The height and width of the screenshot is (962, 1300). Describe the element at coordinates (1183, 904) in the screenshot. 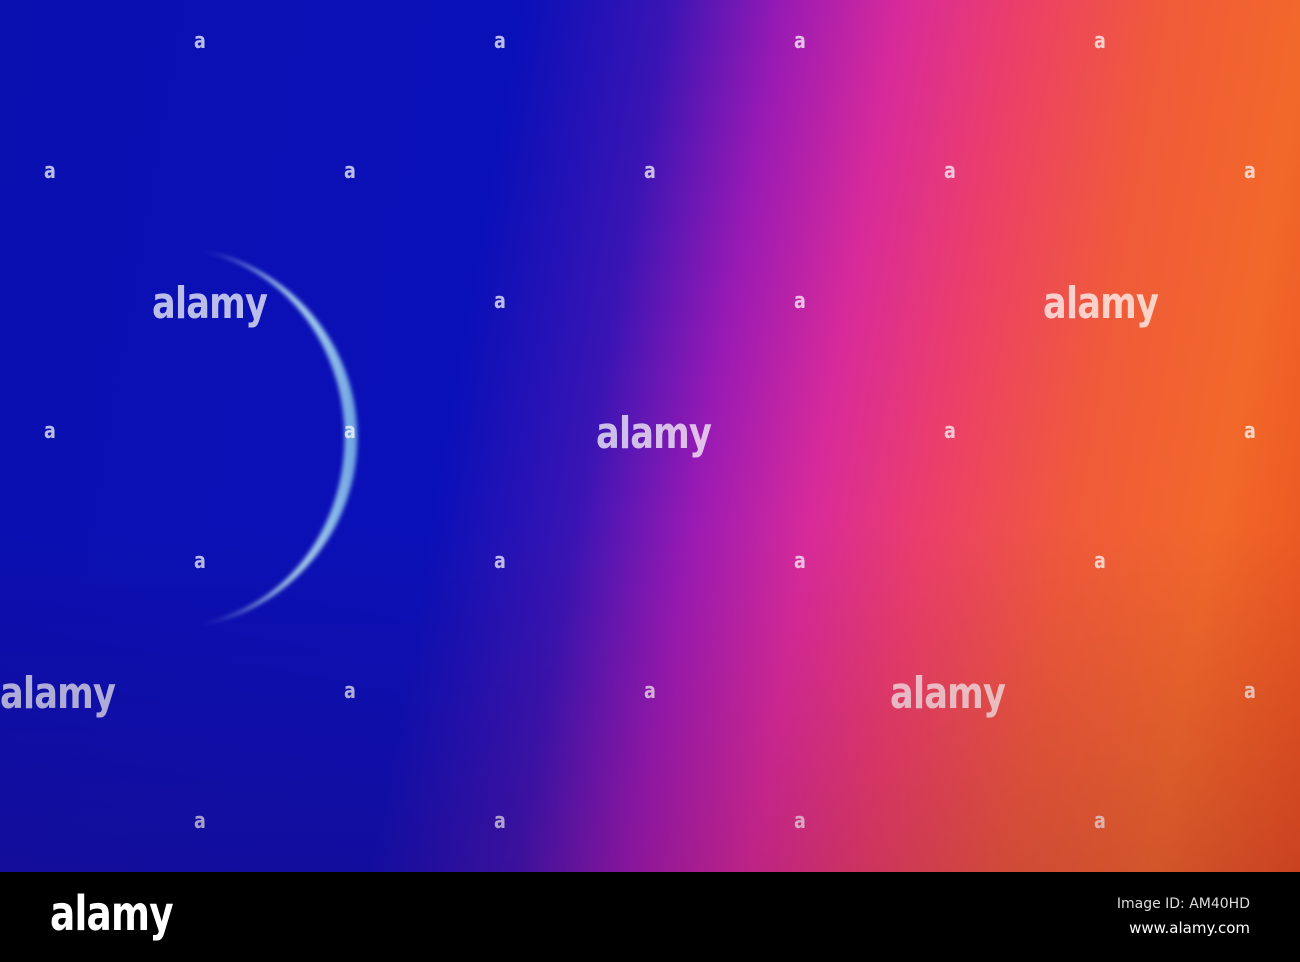

I see `image-id-label: Image ID: AM40HD` at that location.